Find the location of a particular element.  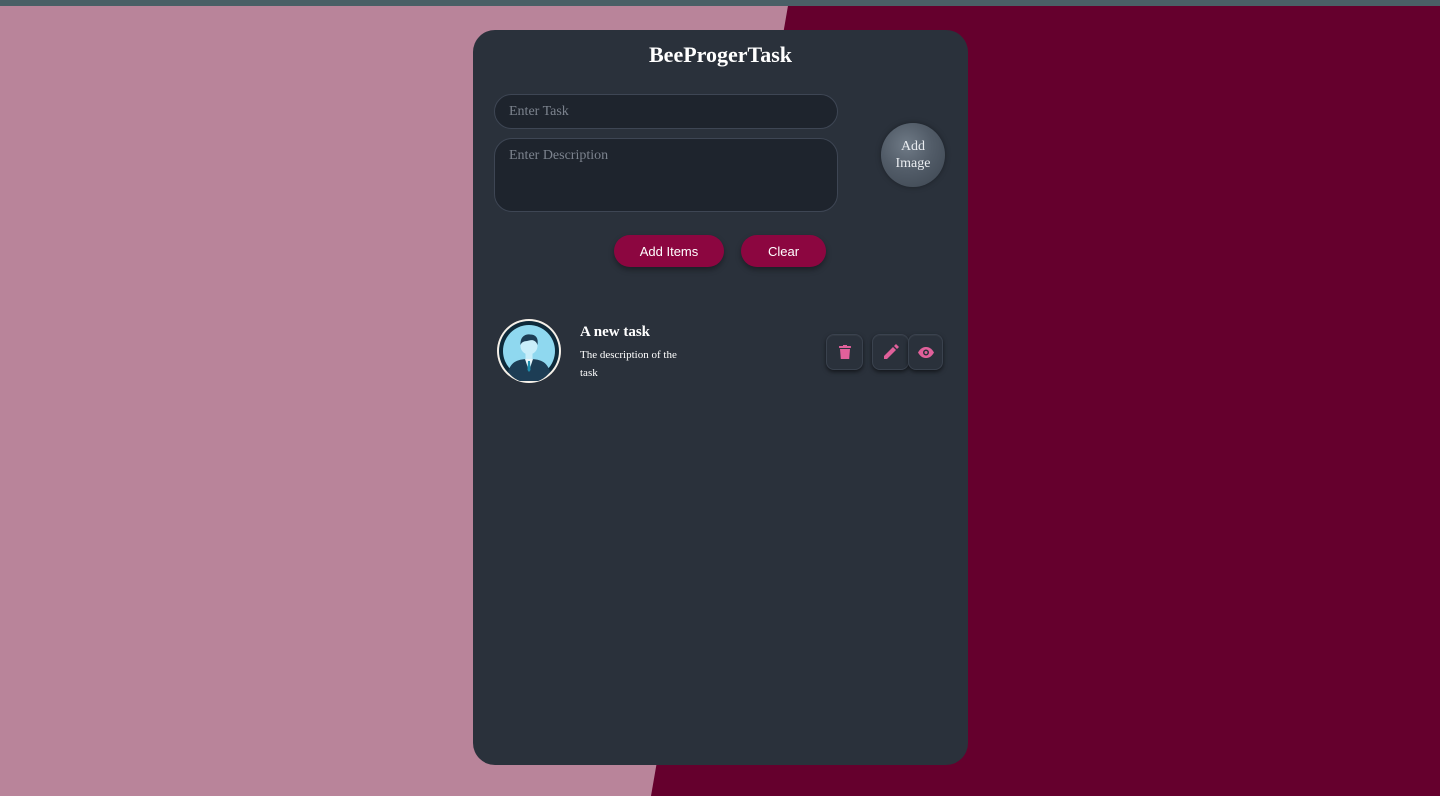

add-image-label: Add Image is located at coordinates (913, 155).